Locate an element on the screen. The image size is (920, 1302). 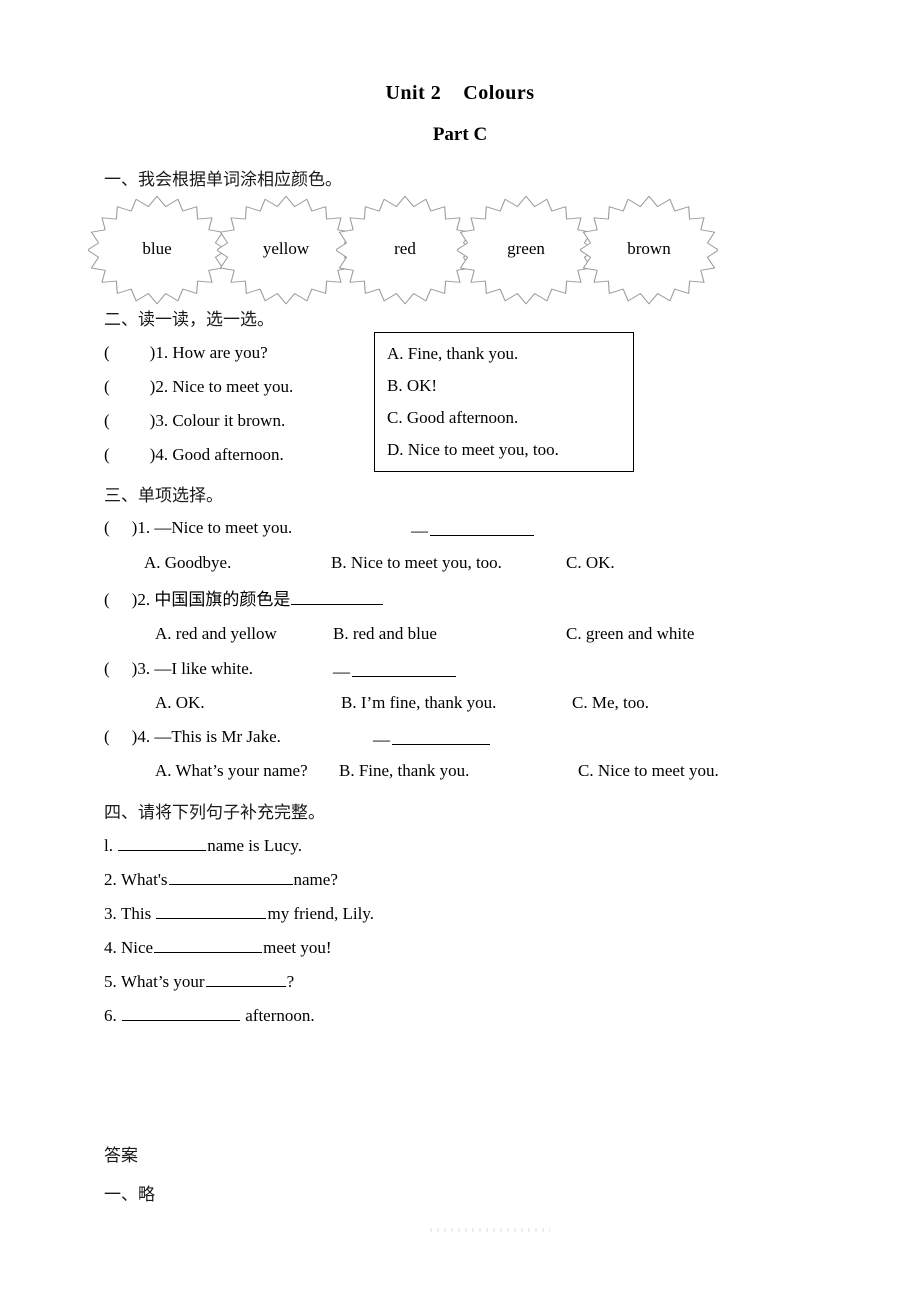
section4-item-5: 5. What’s your? is located at coordinates (199, 981).